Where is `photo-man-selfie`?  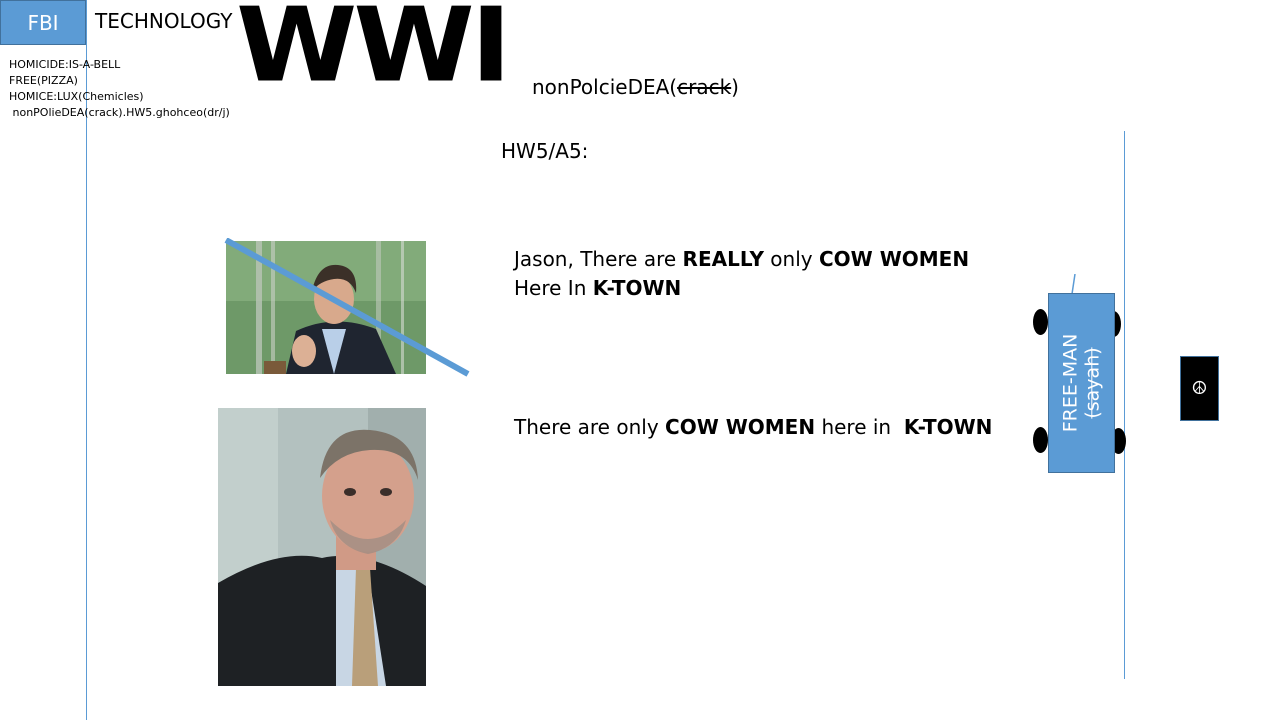 photo-man-selfie is located at coordinates (322, 547).